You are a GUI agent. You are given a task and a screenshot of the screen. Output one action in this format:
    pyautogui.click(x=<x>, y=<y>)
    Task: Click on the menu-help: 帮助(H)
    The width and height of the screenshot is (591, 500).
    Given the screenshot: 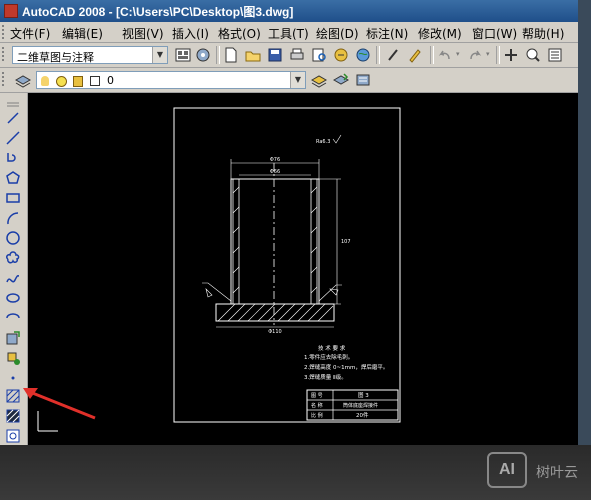 What is the action you would take?
    pyautogui.click(x=543, y=33)
    